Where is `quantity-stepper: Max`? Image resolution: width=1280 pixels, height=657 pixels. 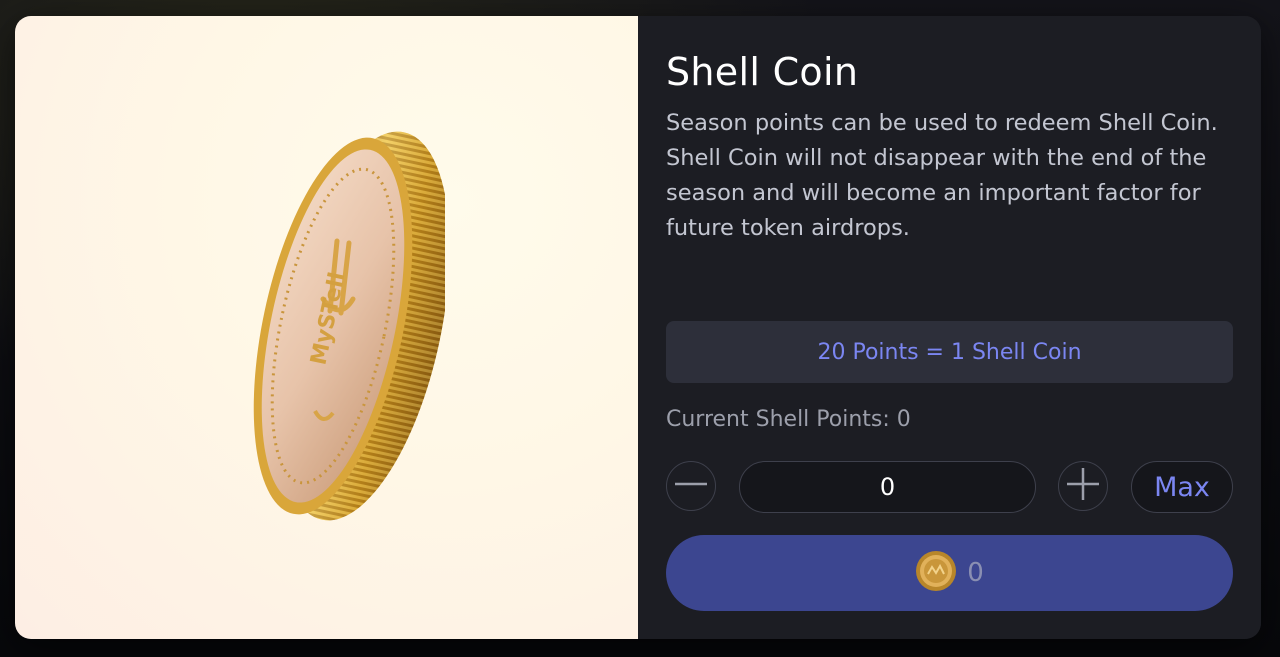
quantity-stepper: Max is located at coordinates (949, 487).